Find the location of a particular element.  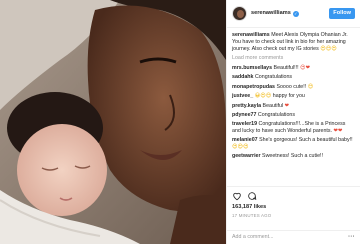

verified-badge-icon: ✓ is located at coordinates (295, 13).